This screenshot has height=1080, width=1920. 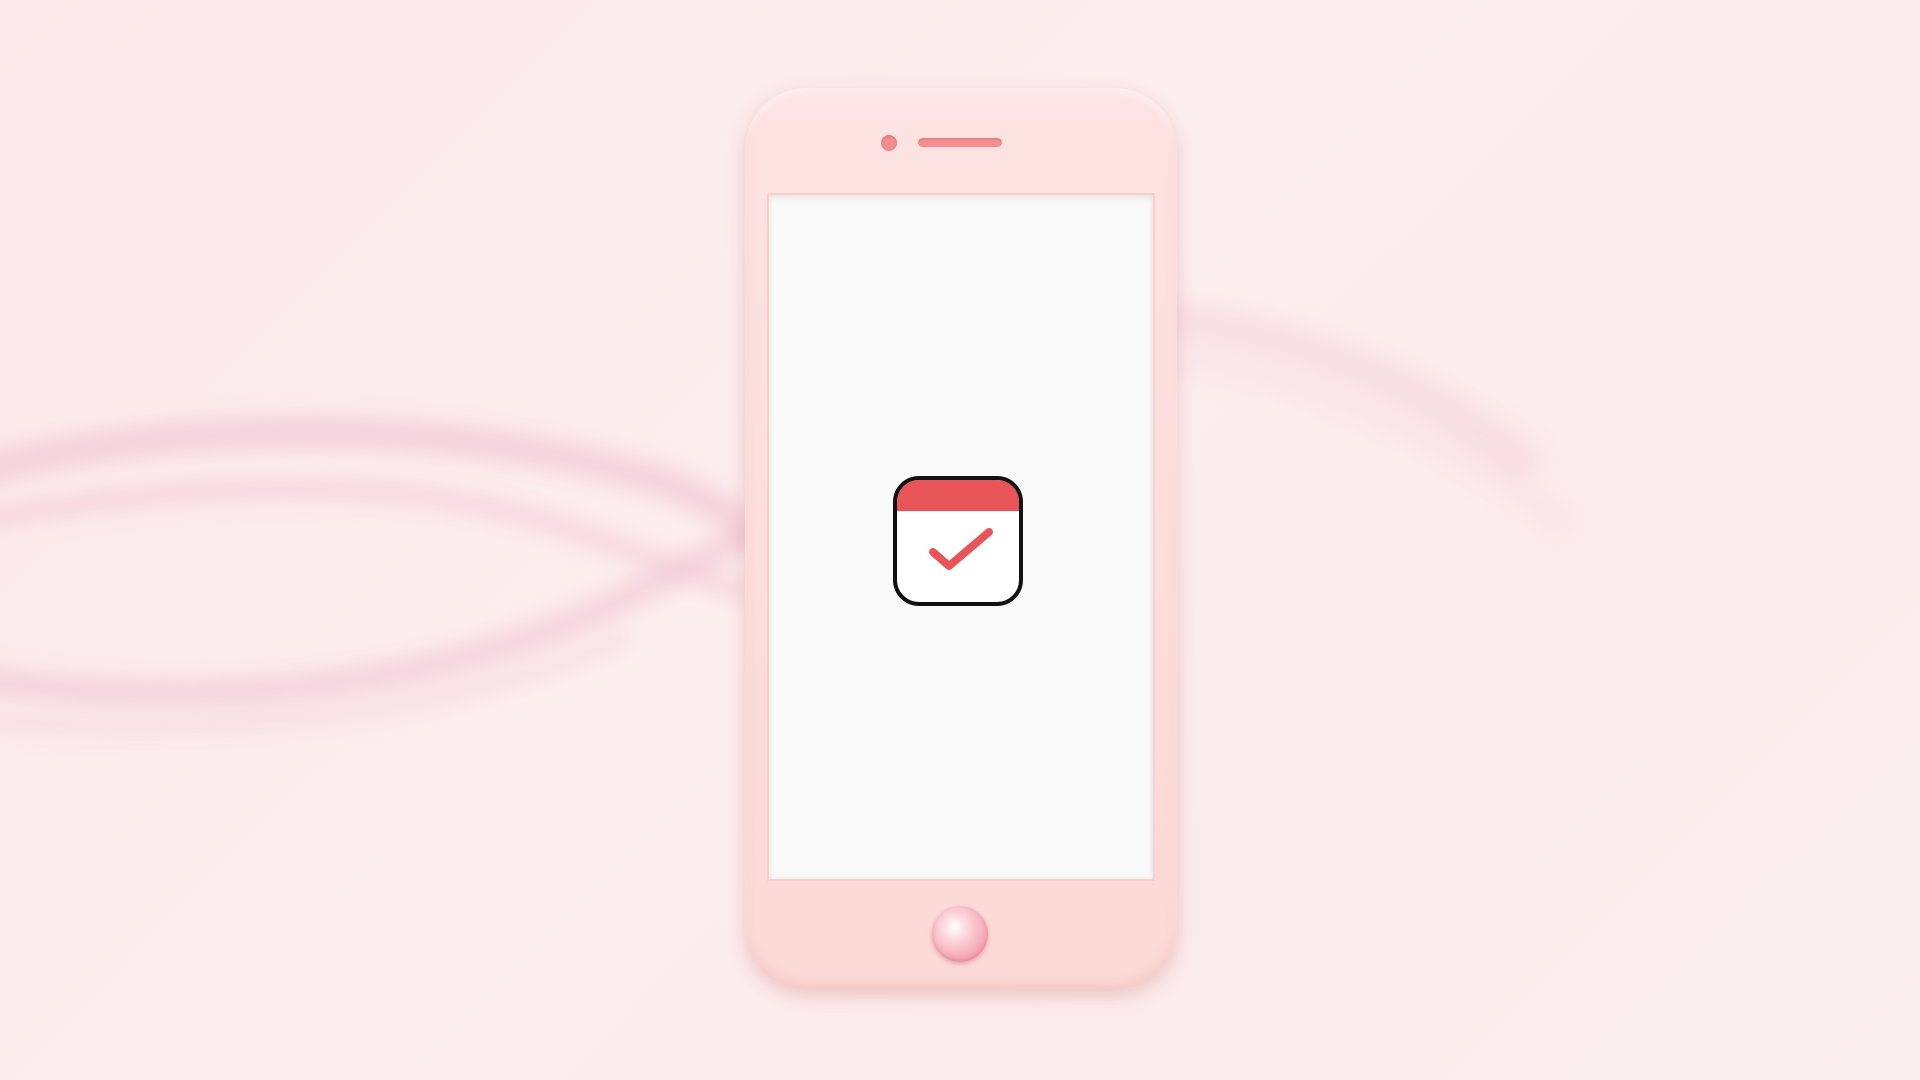 I want to click on phone-screen, so click(x=961, y=537).